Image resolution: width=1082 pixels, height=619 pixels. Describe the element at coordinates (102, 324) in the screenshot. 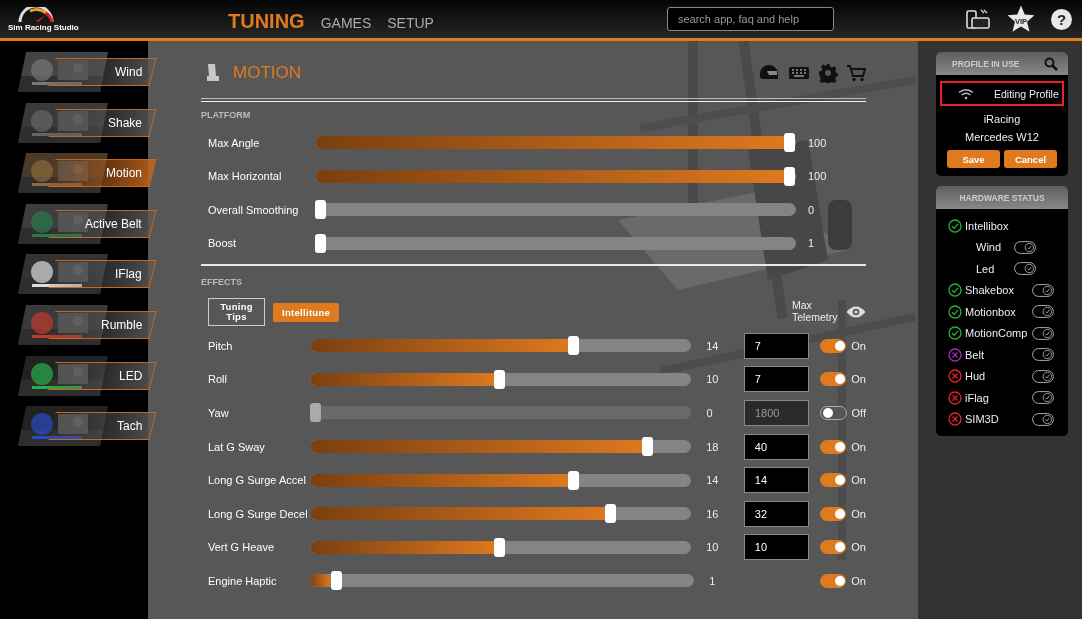

I see `sidebar-tab: Rumble` at that location.